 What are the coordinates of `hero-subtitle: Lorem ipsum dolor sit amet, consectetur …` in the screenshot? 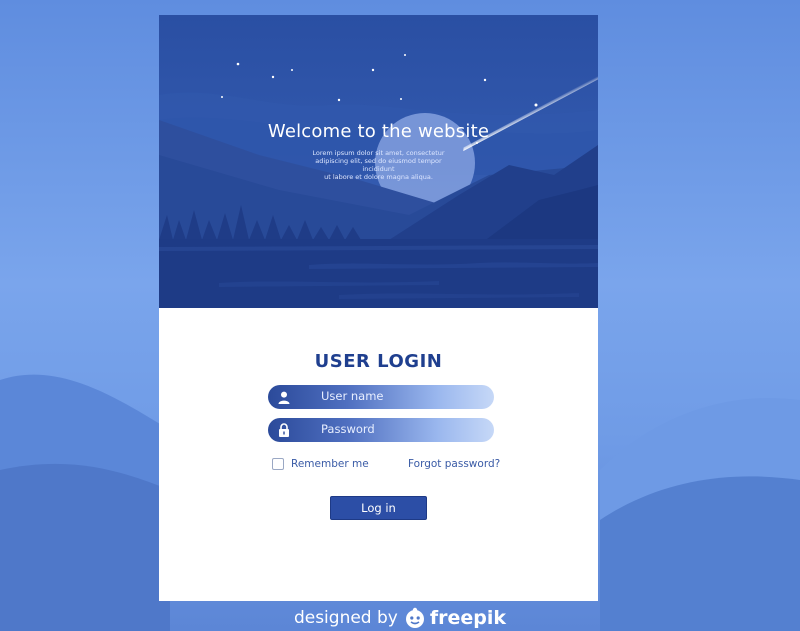 It's located at (378, 165).